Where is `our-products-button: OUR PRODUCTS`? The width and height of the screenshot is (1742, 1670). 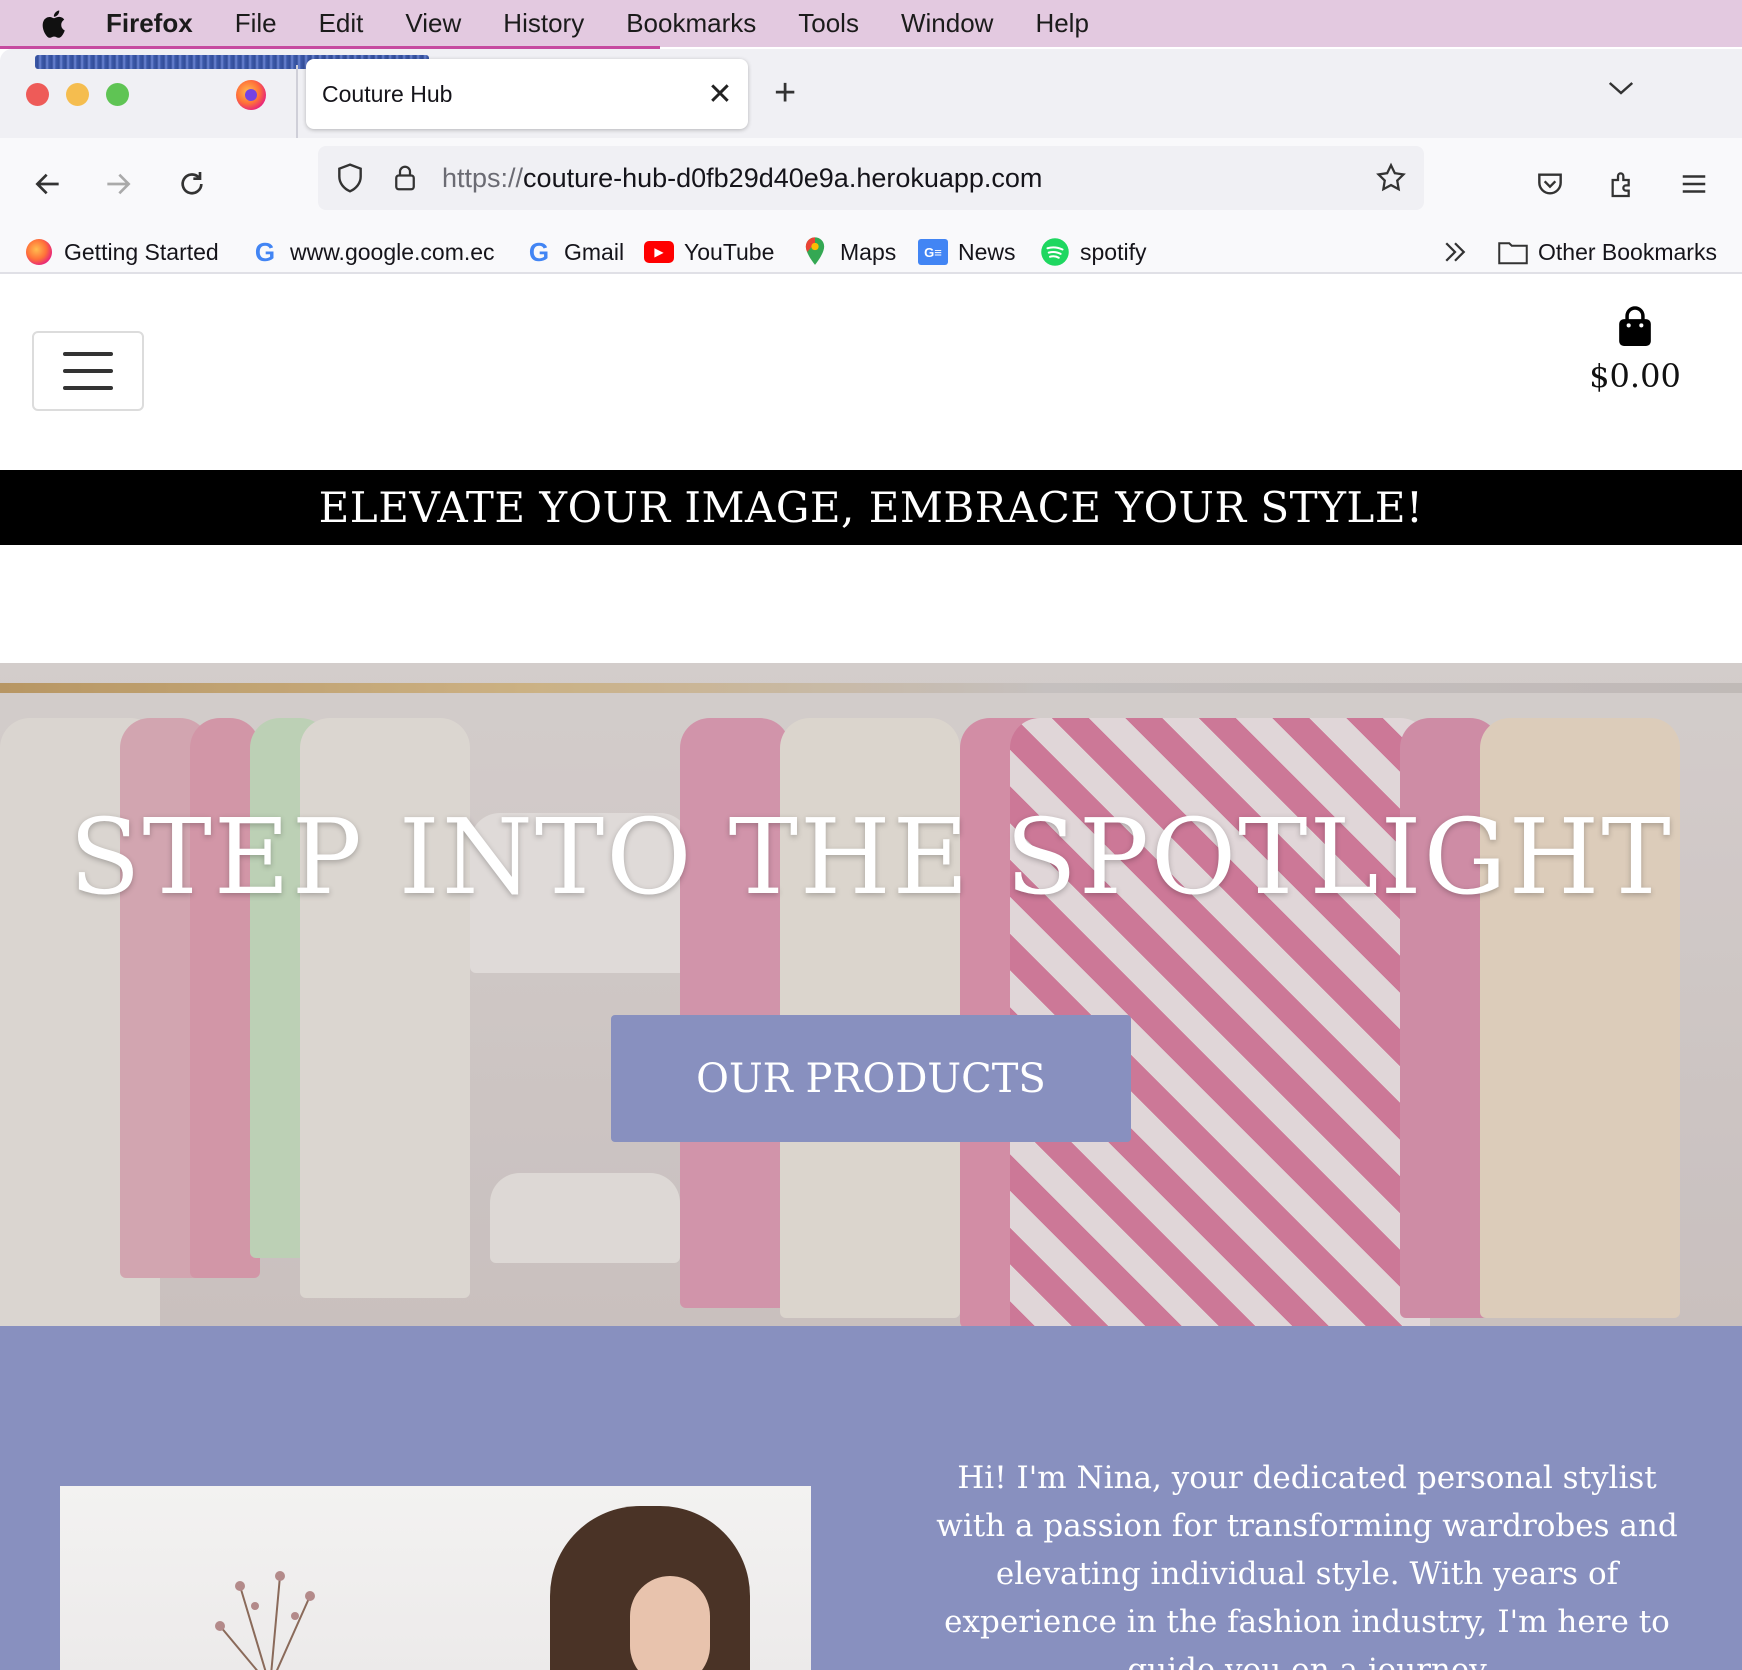 our-products-button: OUR PRODUCTS is located at coordinates (871, 1078).